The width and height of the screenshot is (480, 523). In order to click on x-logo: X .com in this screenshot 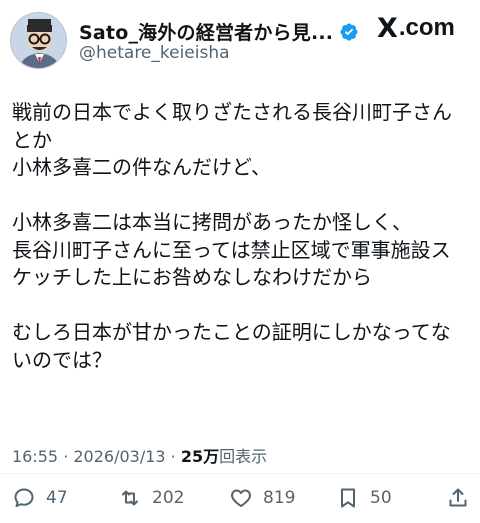, I will do `click(416, 28)`.